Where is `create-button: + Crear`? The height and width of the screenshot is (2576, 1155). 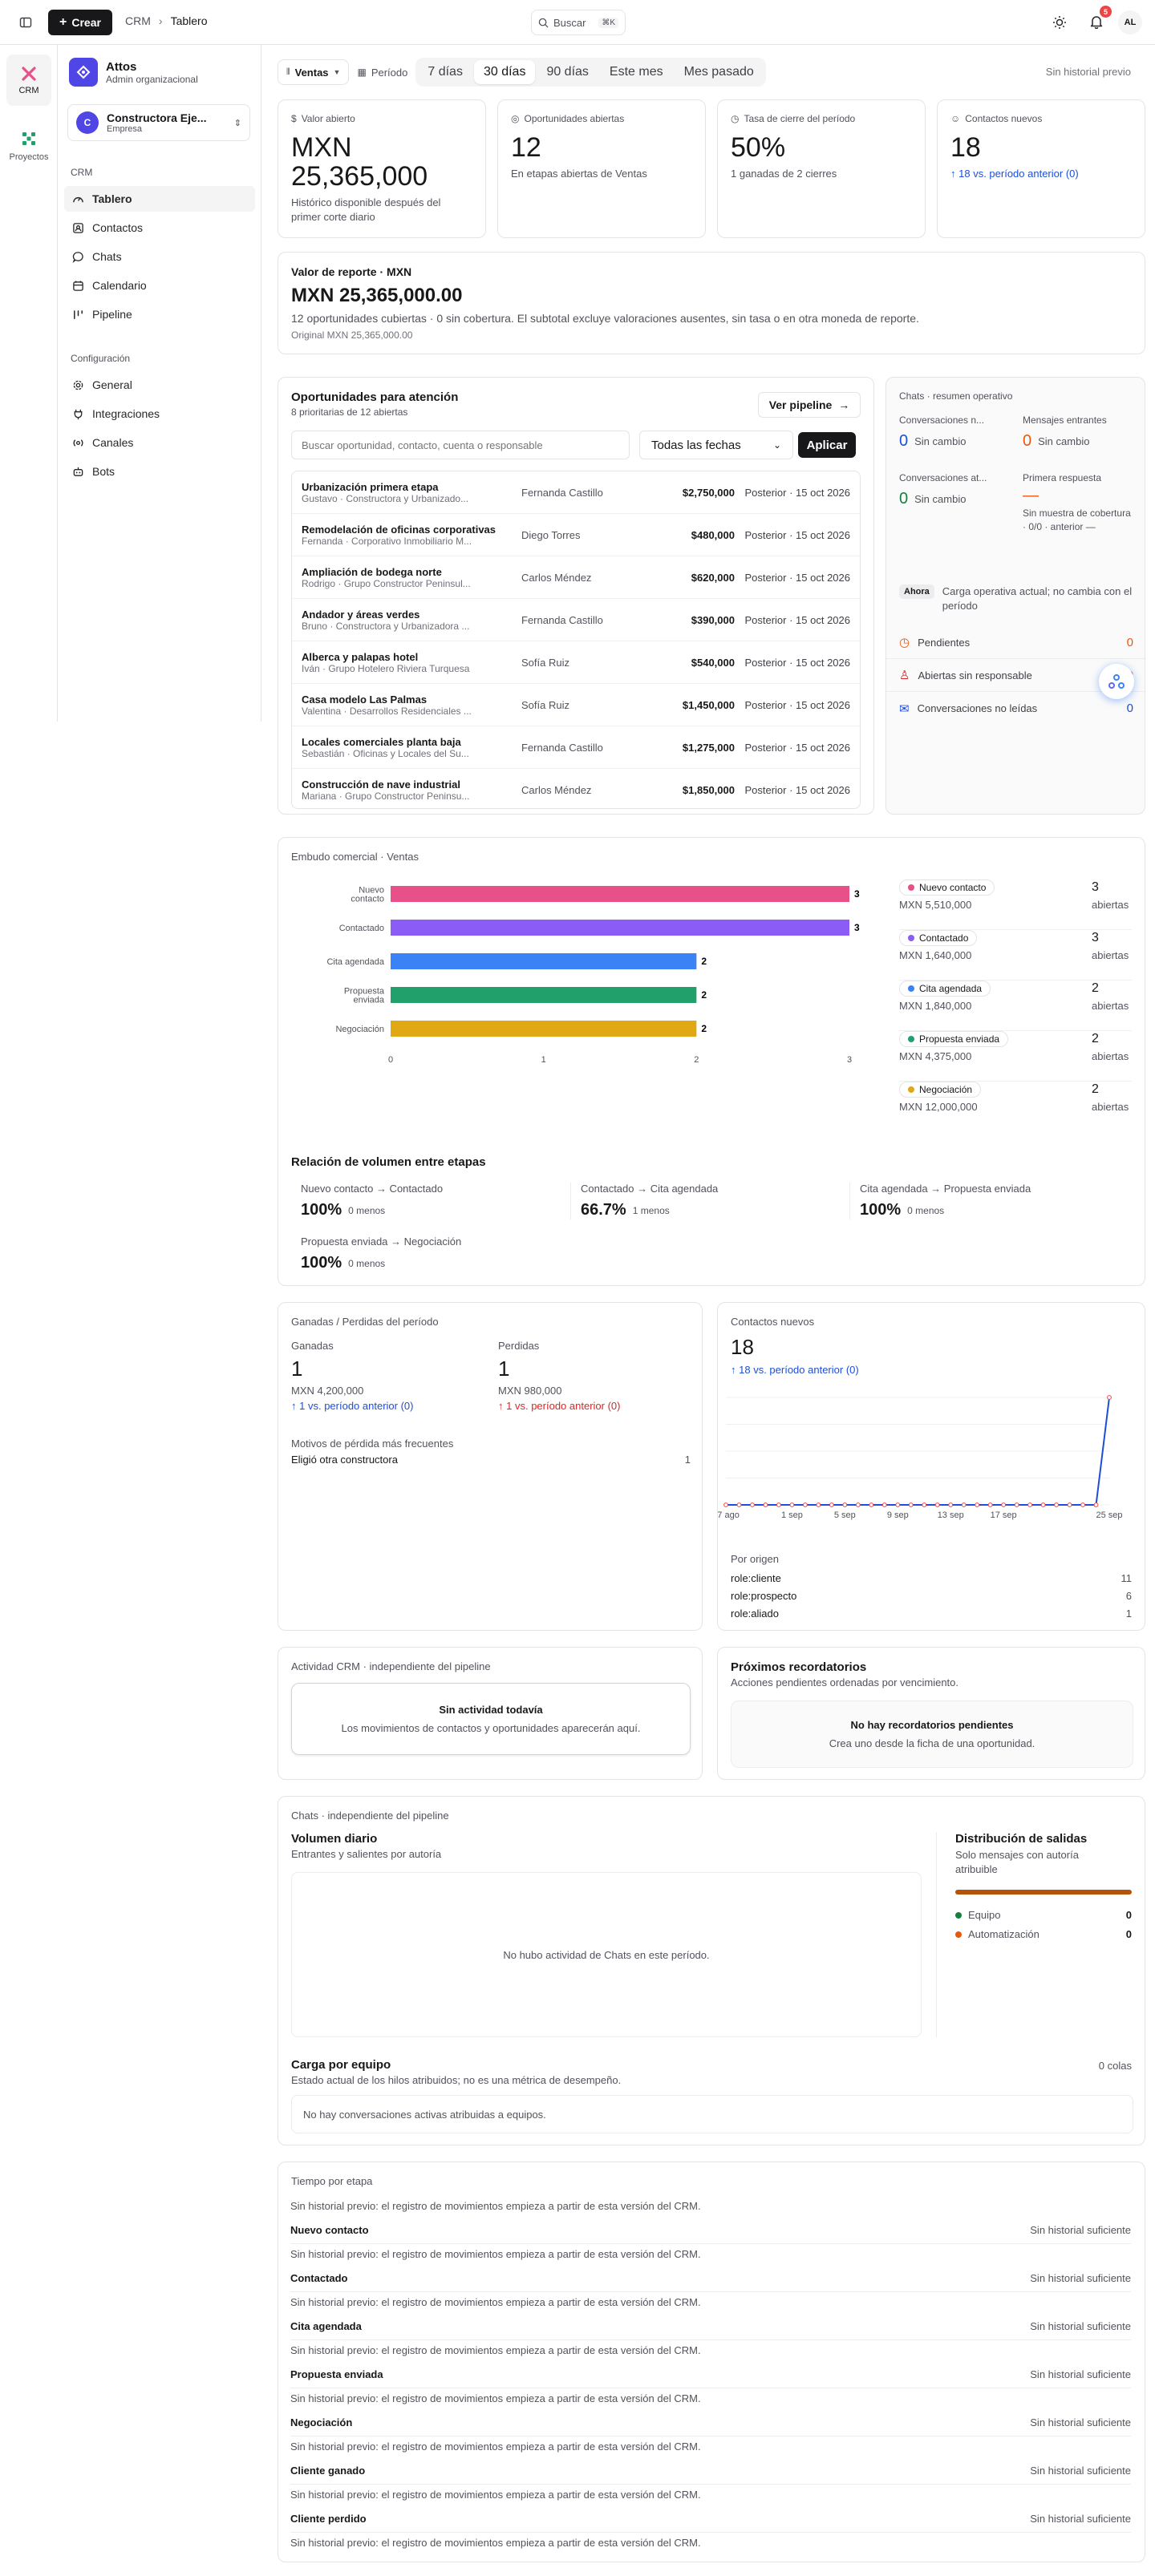
create-button: + Crear is located at coordinates (80, 22).